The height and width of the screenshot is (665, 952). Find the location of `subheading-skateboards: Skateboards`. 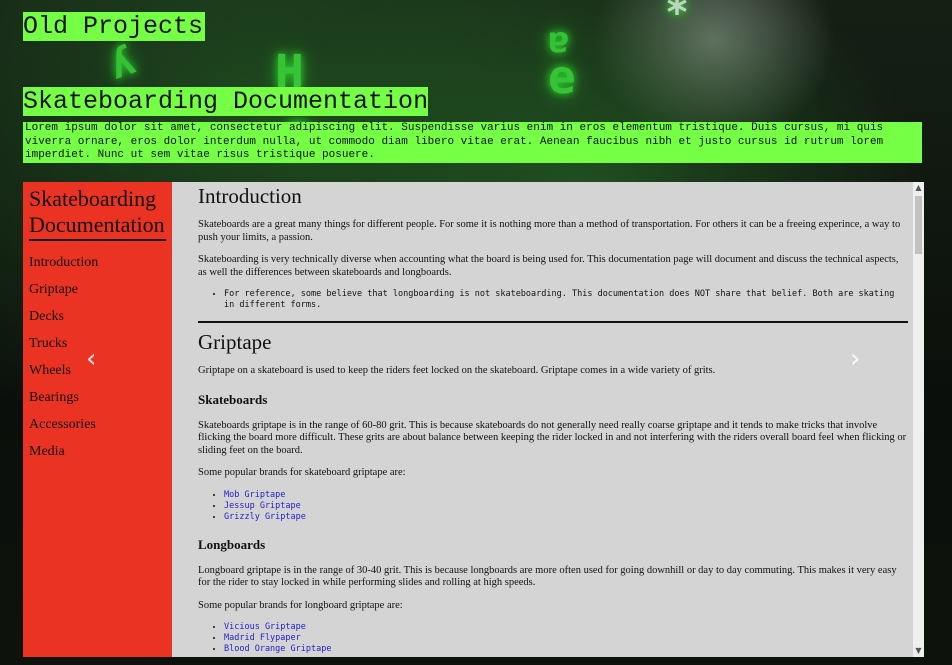

subheading-skateboards: Skateboards is located at coordinates (233, 399).